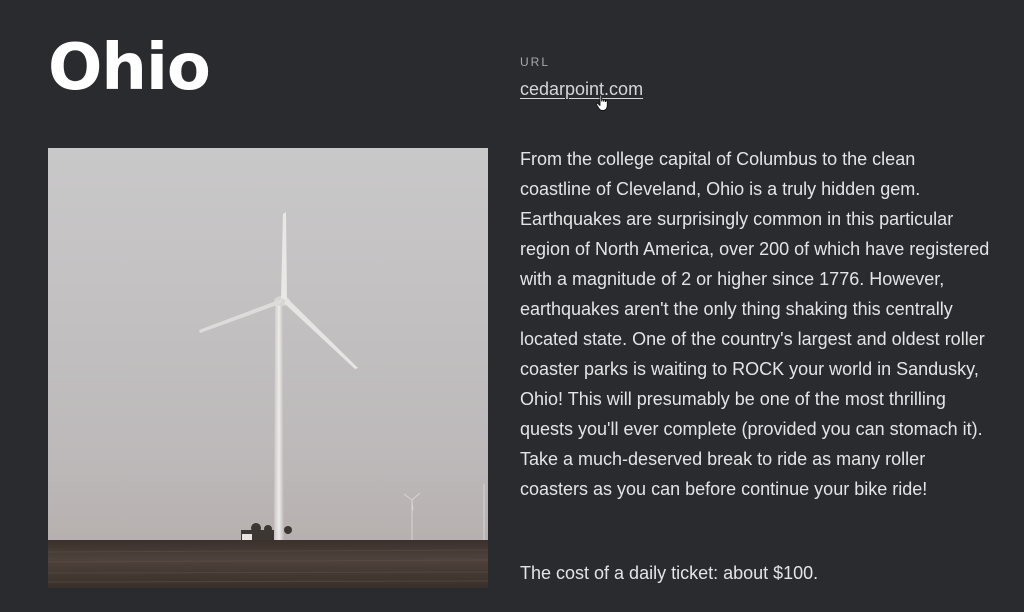 The image size is (1024, 612). What do you see at coordinates (581, 89) in the screenshot?
I see `url-link: cedarpoint.com` at bounding box center [581, 89].